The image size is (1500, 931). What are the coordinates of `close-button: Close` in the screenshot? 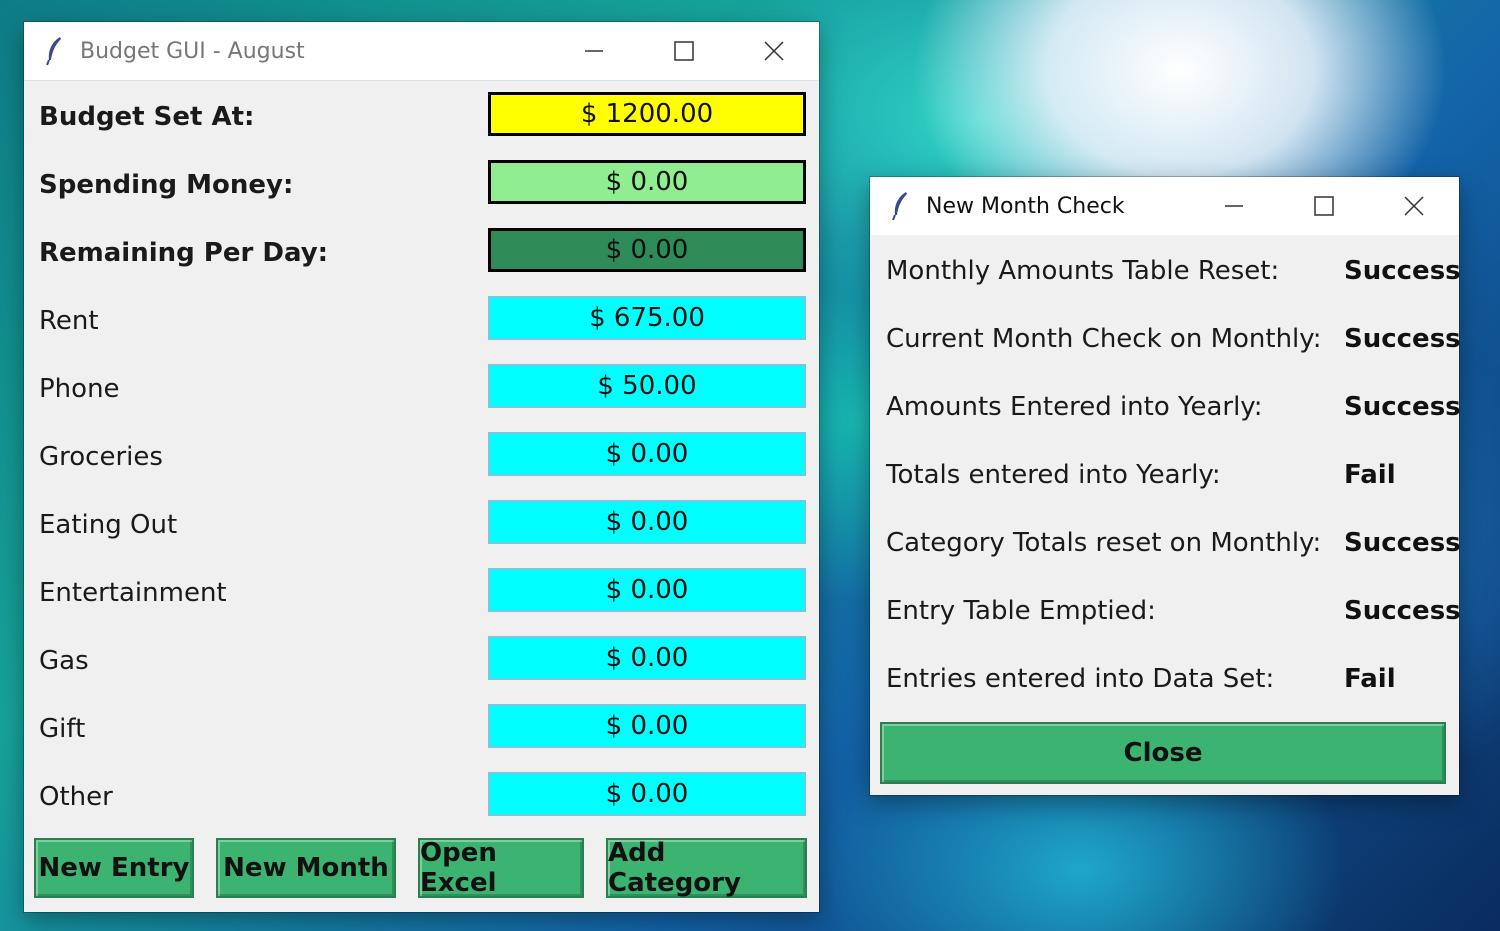 It's located at (1163, 753).